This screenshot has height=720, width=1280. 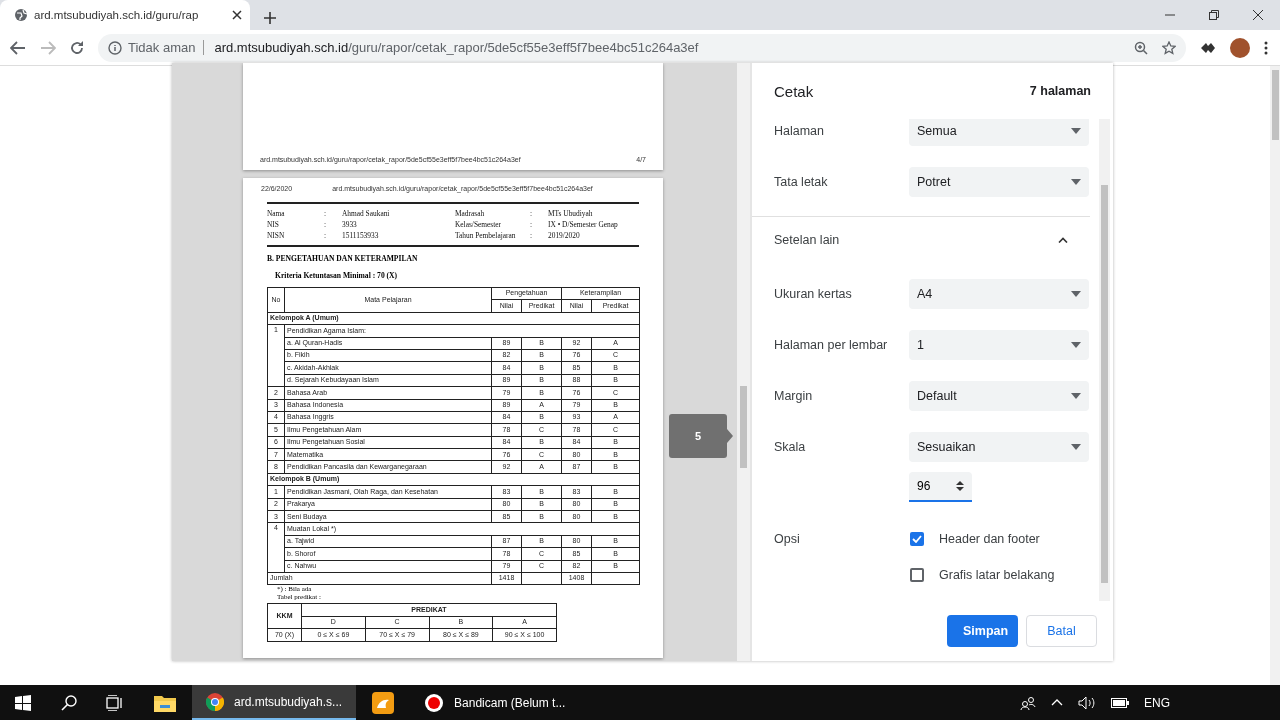 I want to click on checkbox-label: Header dan footer, so click(x=989, y=539).